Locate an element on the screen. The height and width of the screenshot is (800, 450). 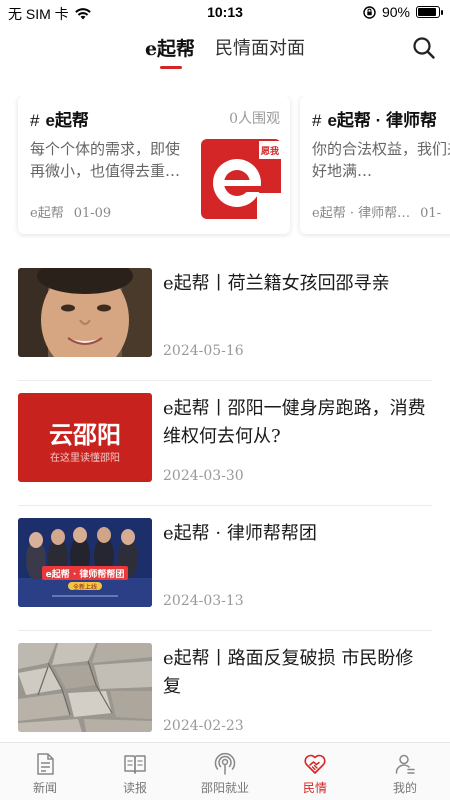
news-title: e起帮丨邵阳一健身房跑路，消费维权何去何从? is located at coordinates (294, 422).